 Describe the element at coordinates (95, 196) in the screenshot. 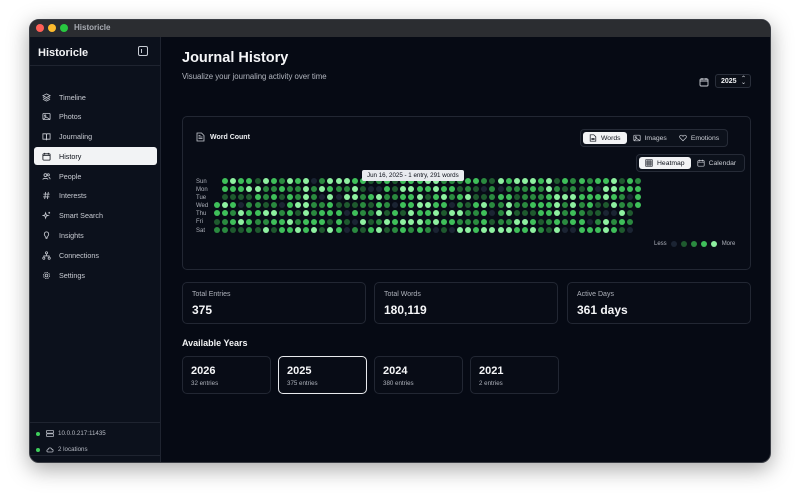

I see `sidebar-item-interests: Interests` at that location.